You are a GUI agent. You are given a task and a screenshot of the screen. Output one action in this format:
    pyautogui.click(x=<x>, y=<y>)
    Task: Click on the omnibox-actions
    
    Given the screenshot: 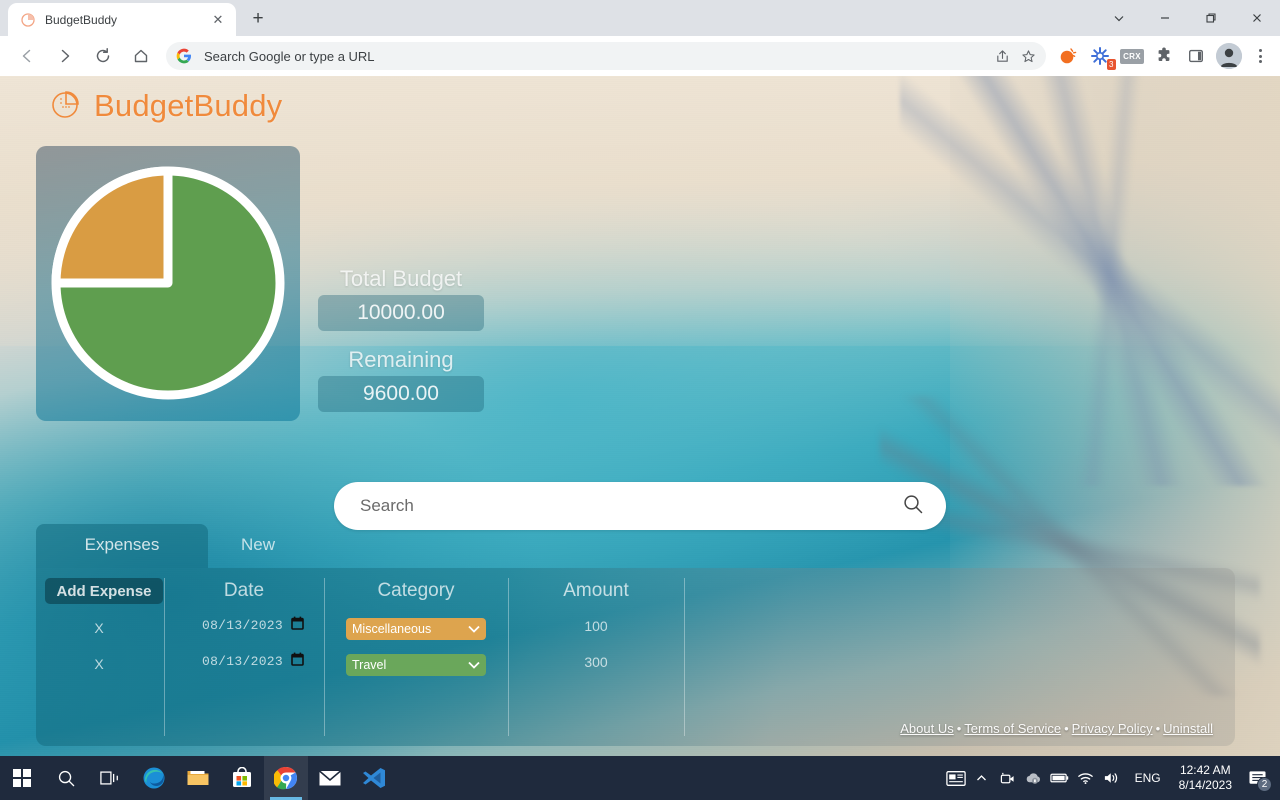 What is the action you would take?
    pyautogui.click(x=1014, y=56)
    